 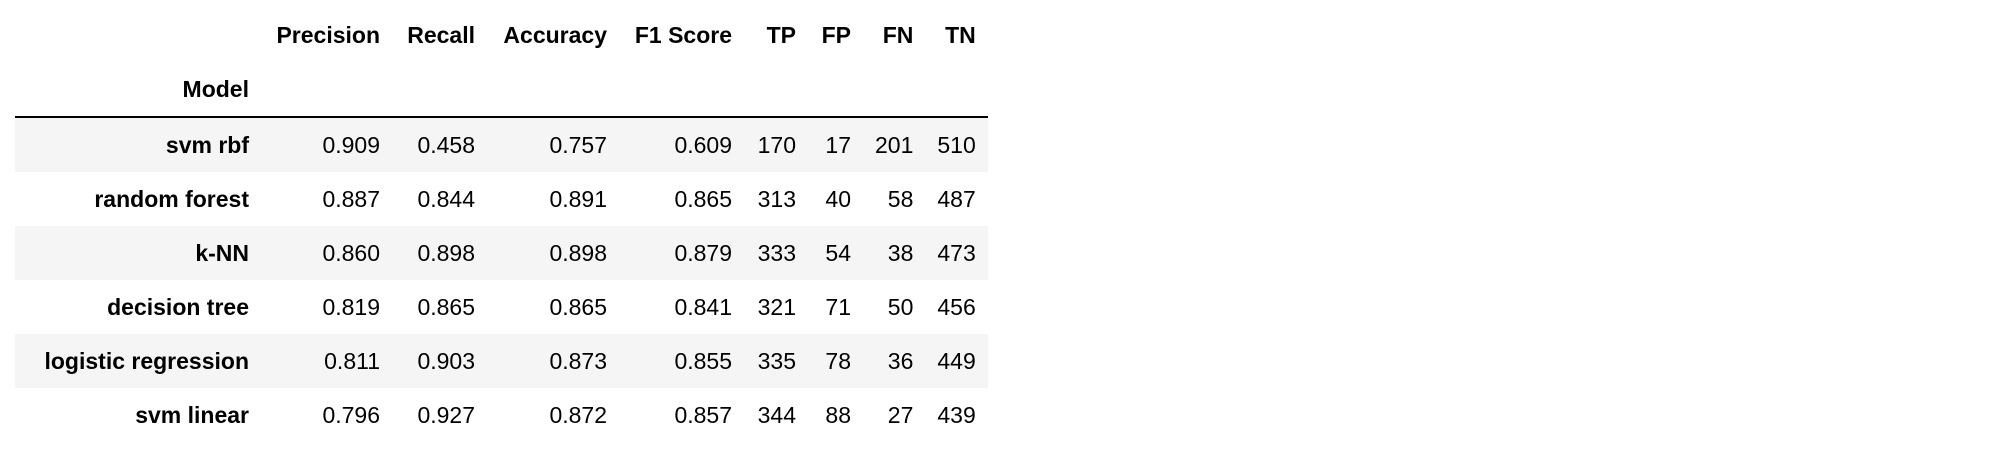 What do you see at coordinates (776, 144) in the screenshot?
I see `cell-tp: 170` at bounding box center [776, 144].